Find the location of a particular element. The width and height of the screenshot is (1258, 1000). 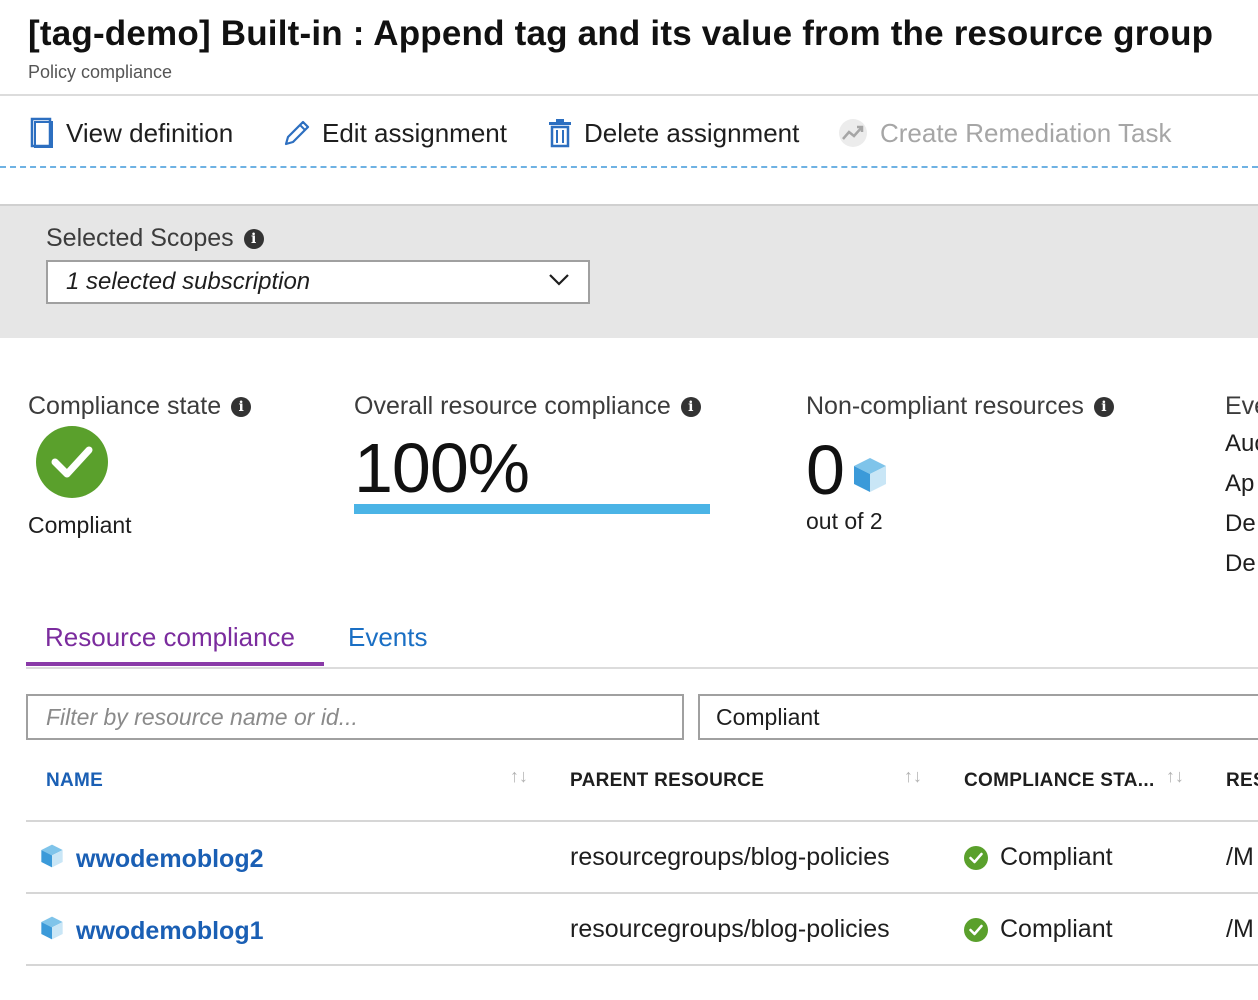

events-summary-label: Eve is located at coordinates (1241, 406).